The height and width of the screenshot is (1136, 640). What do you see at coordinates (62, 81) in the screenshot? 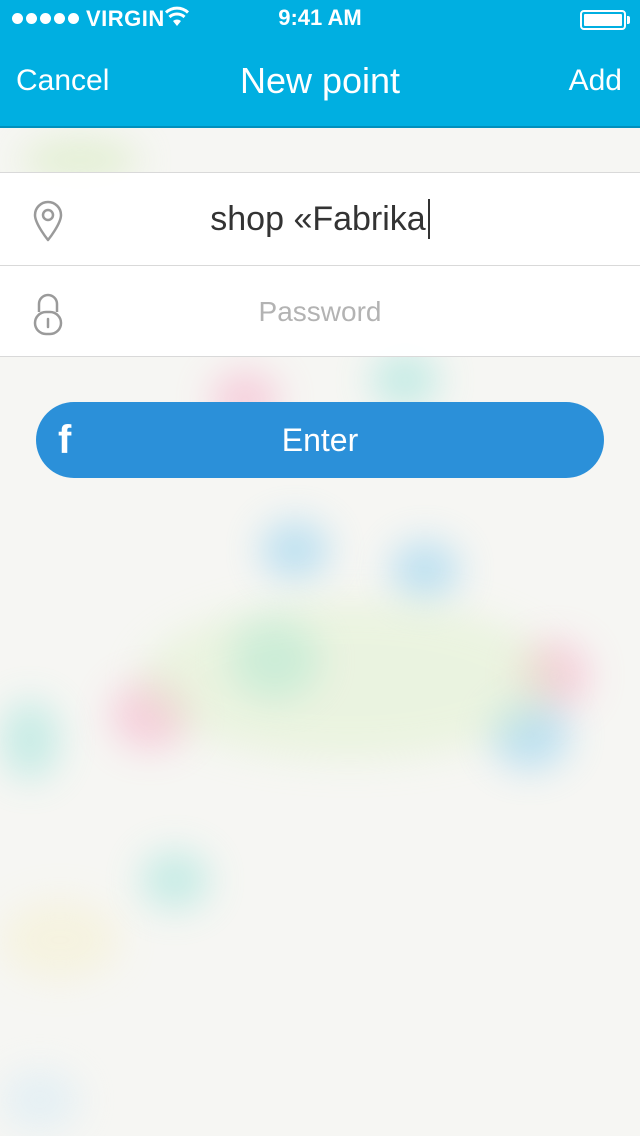
I see `cancel-button: Cancel` at bounding box center [62, 81].